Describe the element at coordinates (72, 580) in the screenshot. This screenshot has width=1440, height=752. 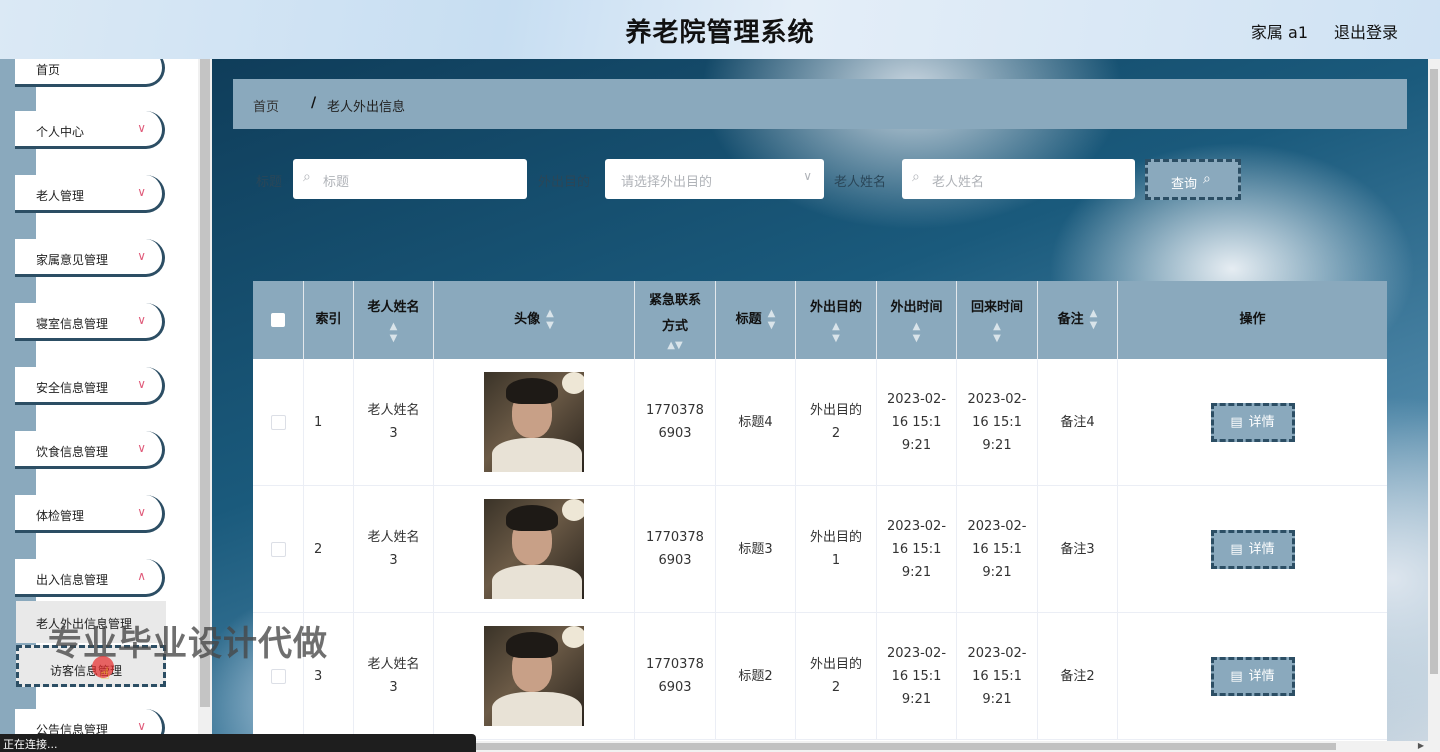
I see `sidebar-item-label: 出入信息管理` at that location.